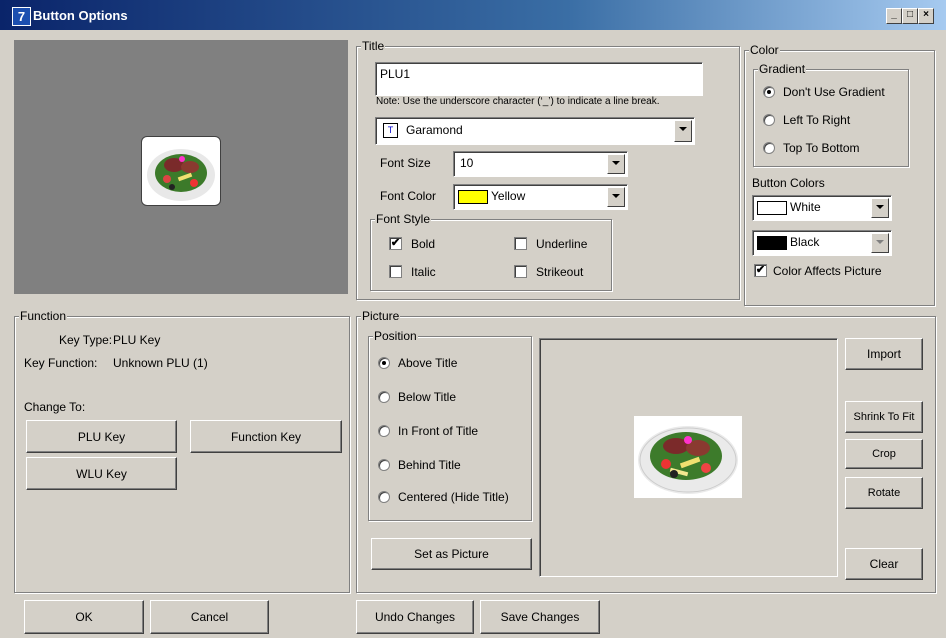 The height and width of the screenshot is (638, 946). What do you see at coordinates (805, 242) in the screenshot?
I see `button-color-2-value: Black` at bounding box center [805, 242].